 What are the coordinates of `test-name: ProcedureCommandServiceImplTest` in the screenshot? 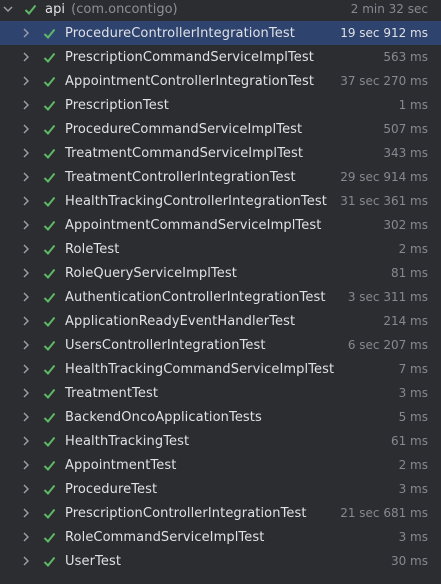 It's located at (184, 129).